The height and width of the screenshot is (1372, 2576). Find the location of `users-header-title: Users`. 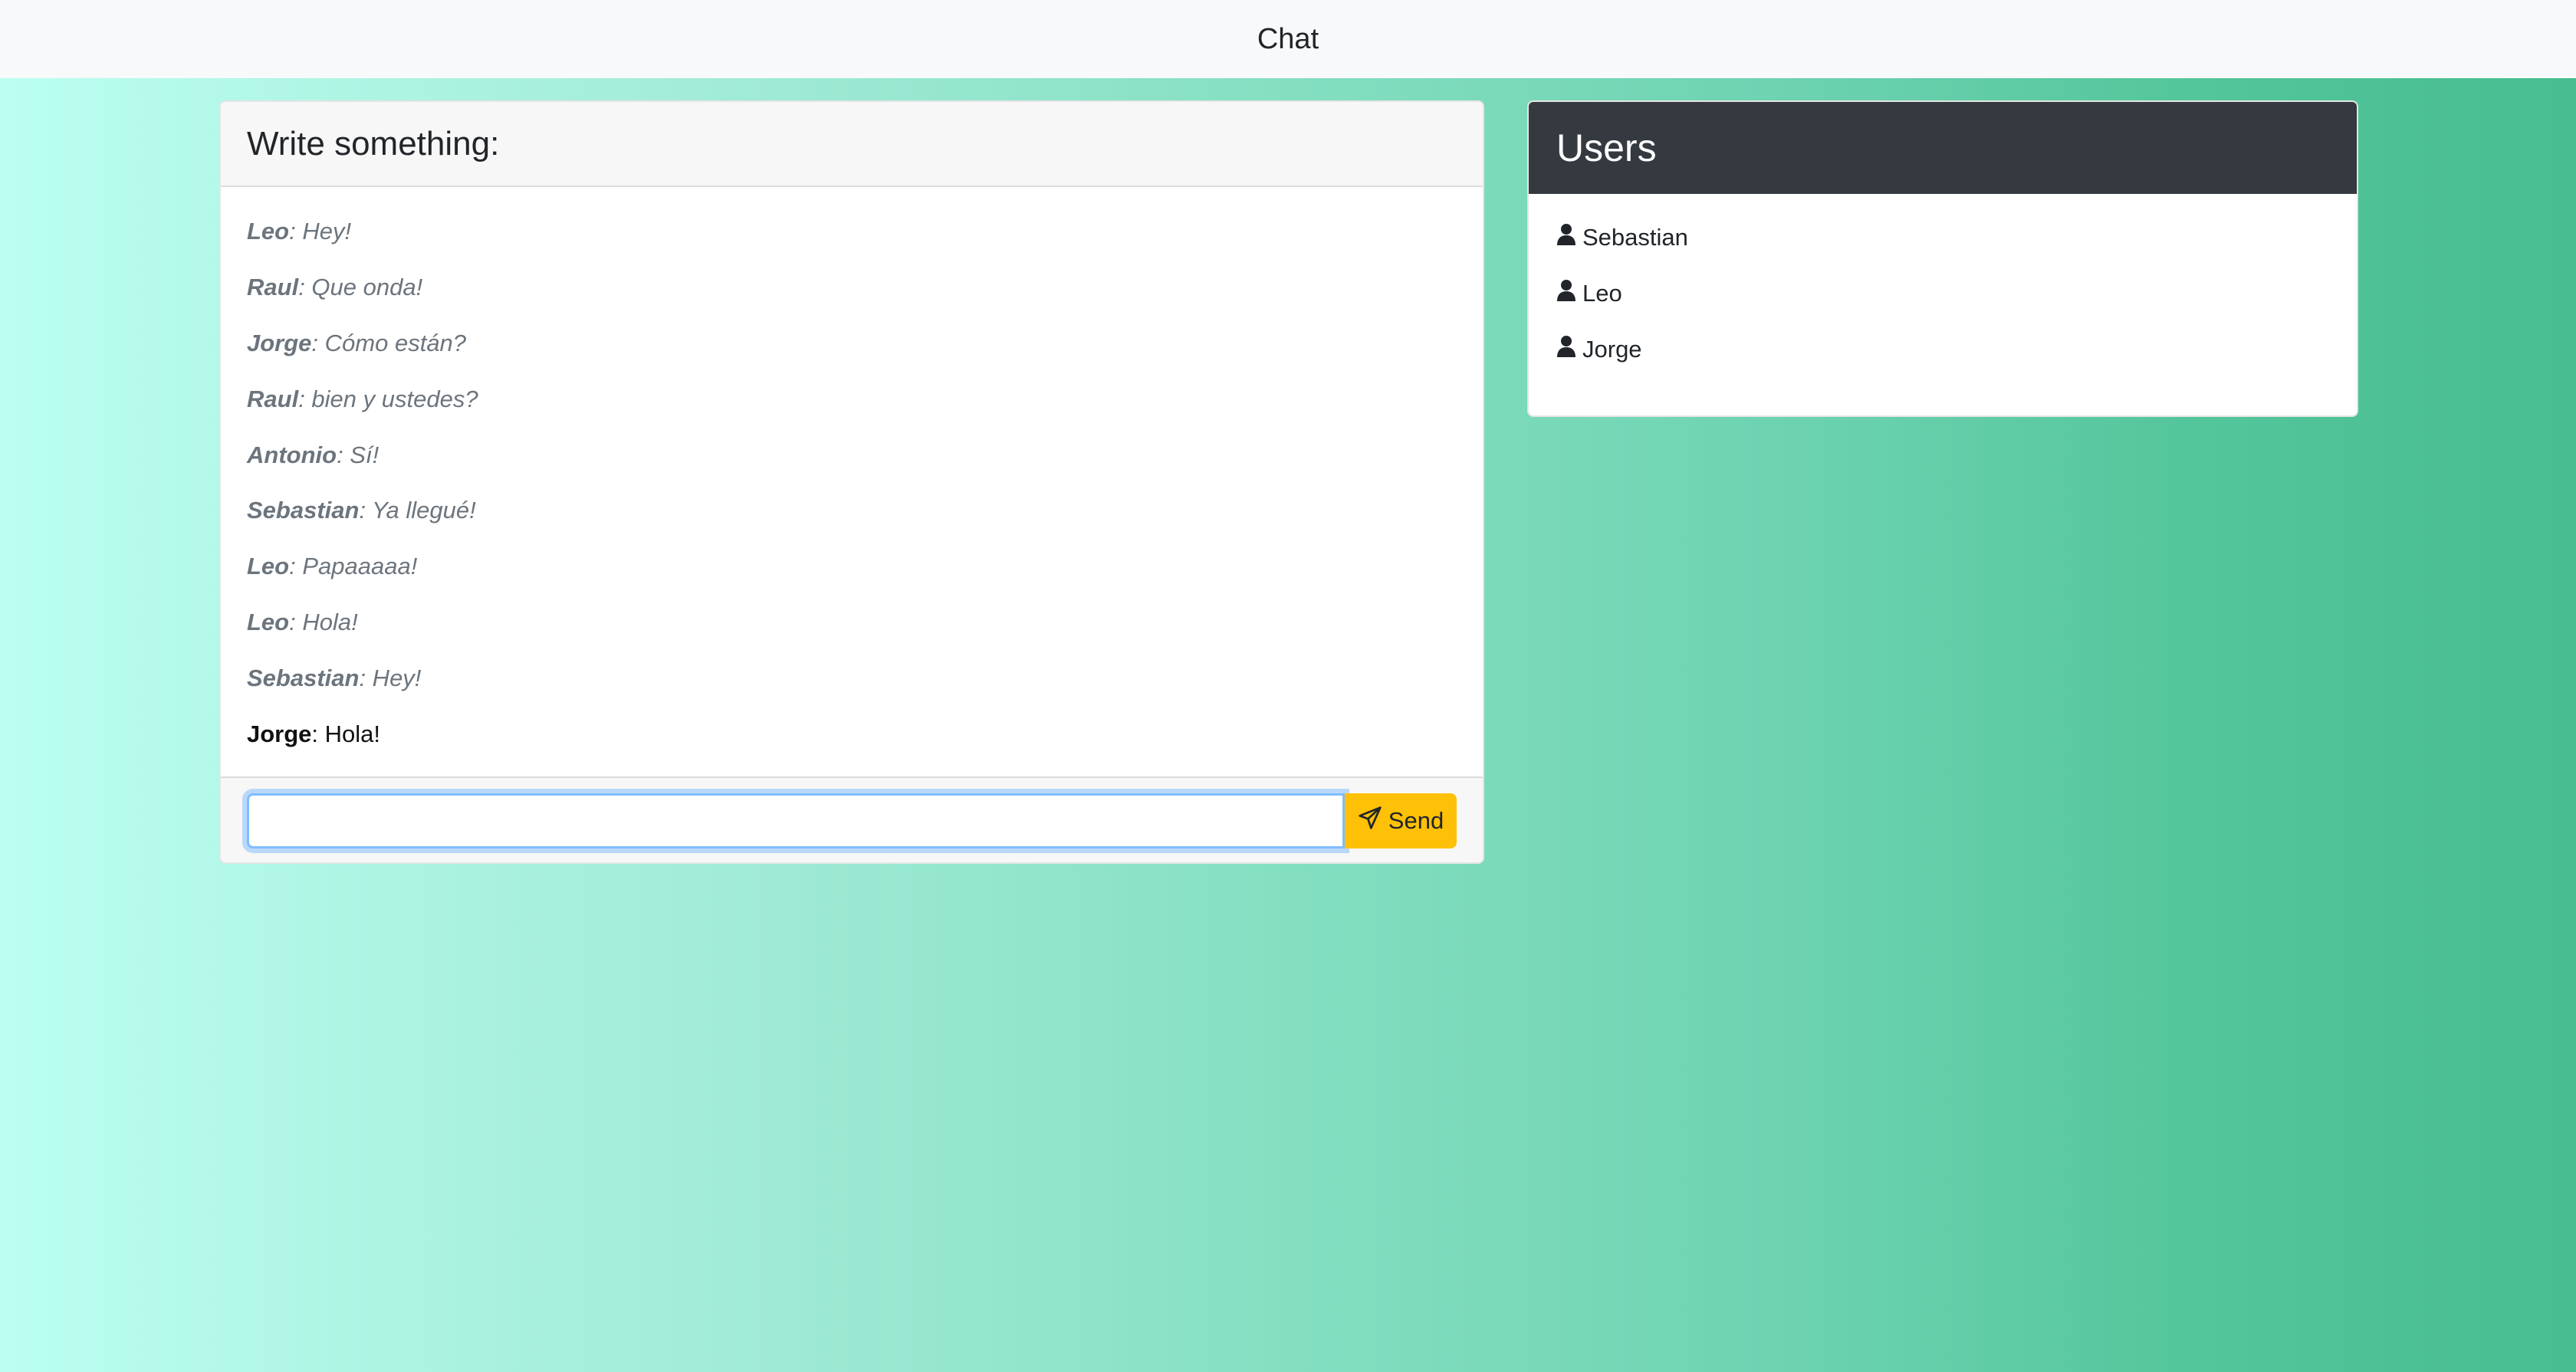

users-header-title: Users is located at coordinates (1606, 147).